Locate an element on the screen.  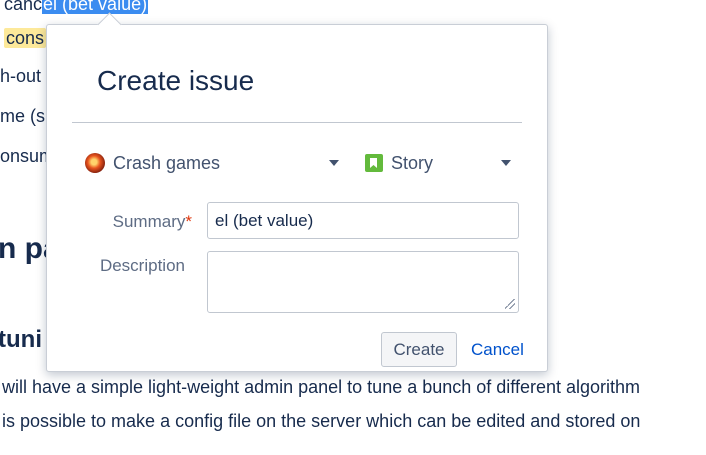
dialog-title: Create issue is located at coordinates (176, 80).